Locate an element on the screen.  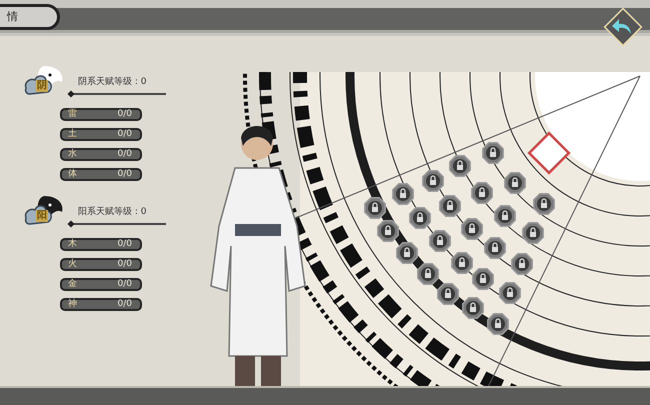
stat-bar: 火 0/0 is located at coordinates (101, 264).